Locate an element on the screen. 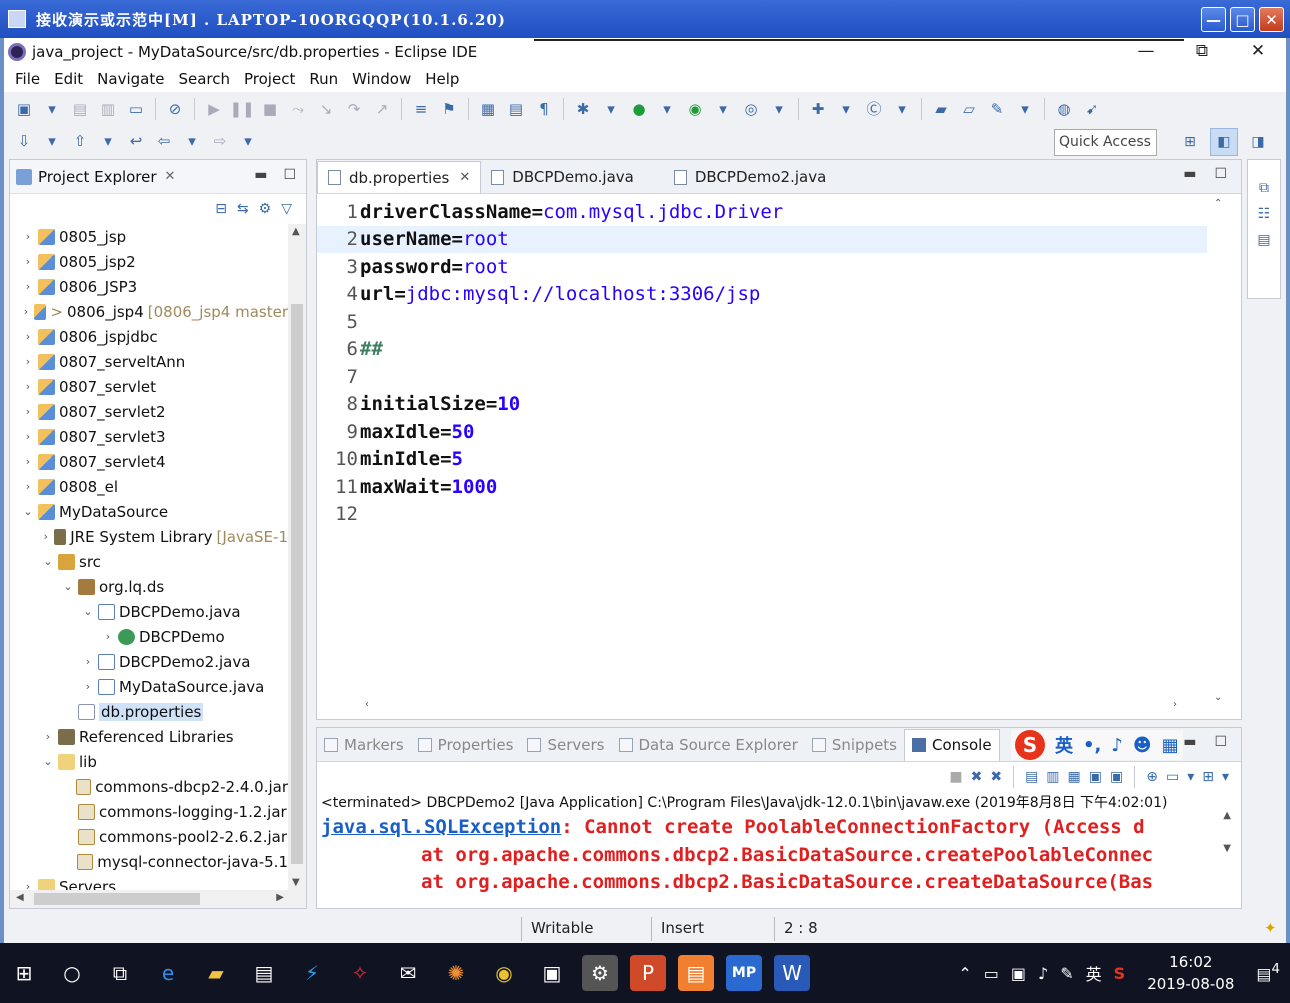 The width and height of the screenshot is (1290, 1003). remote-close-button: ✕ is located at coordinates (1271, 19).